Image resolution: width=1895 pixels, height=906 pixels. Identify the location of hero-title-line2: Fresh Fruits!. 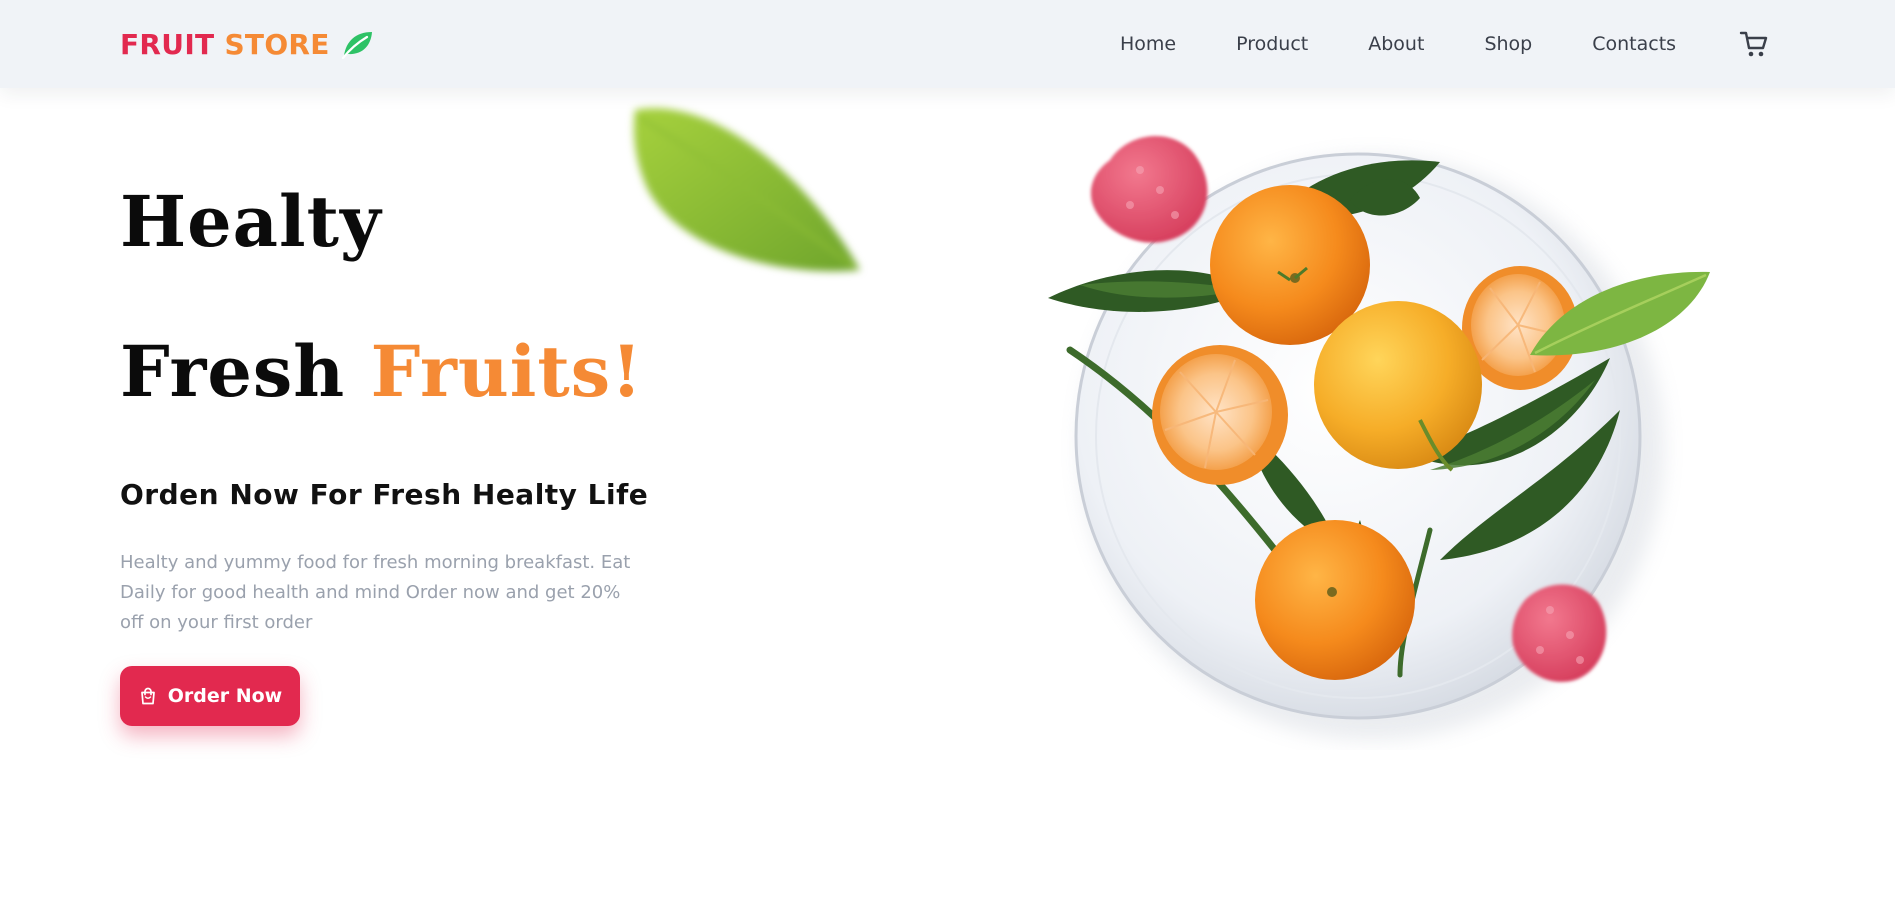
(381, 371).